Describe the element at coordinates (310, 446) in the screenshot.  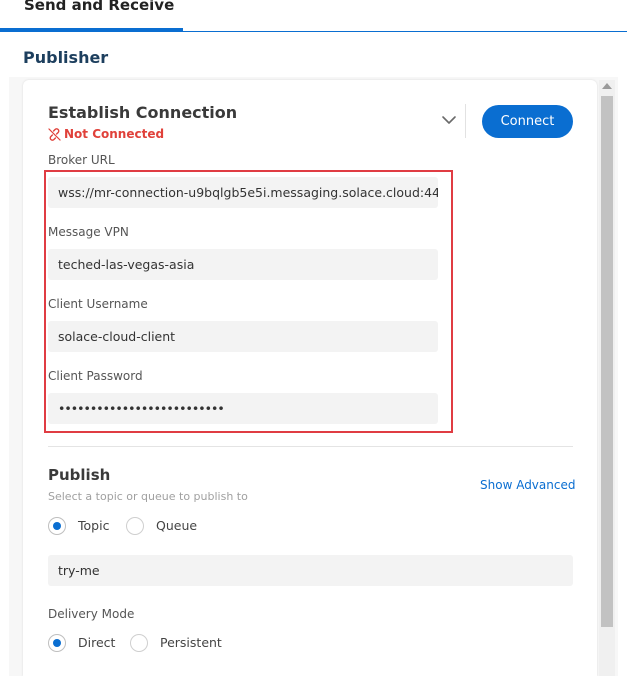
I see `section-divider` at that location.